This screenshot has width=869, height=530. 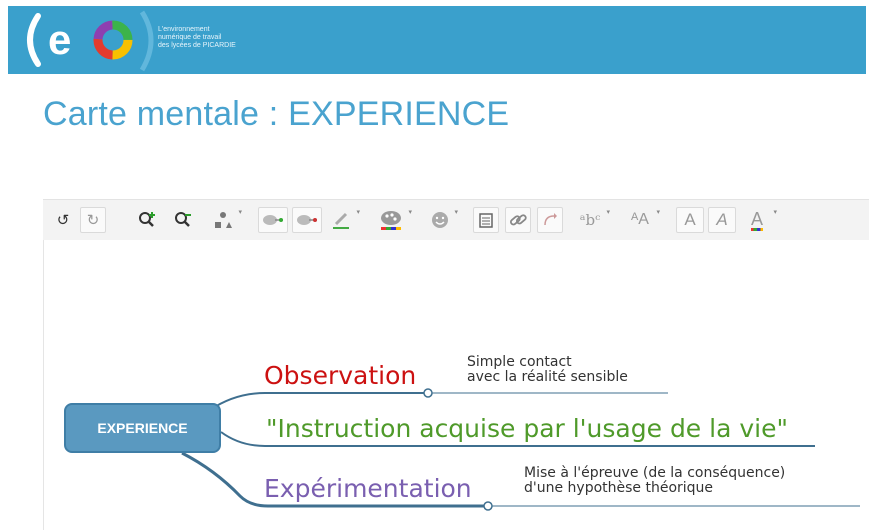 I want to click on central-topic: EXPERIENCE, so click(x=142, y=428).